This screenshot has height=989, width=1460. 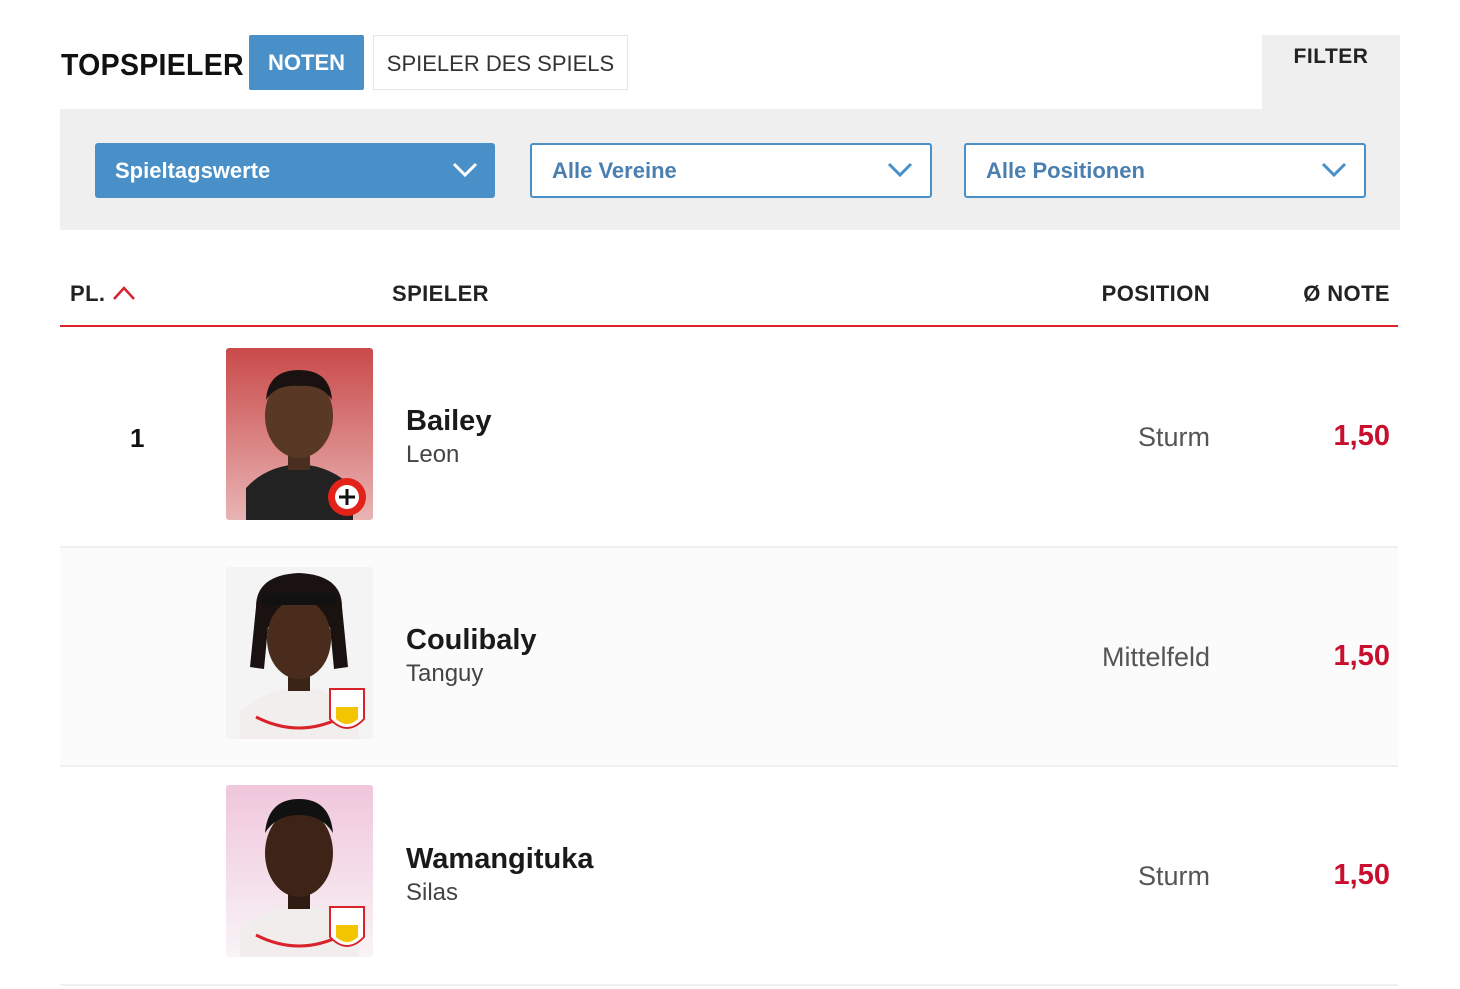 I want to click on filter-toggle: FILTER, so click(x=1331, y=72).